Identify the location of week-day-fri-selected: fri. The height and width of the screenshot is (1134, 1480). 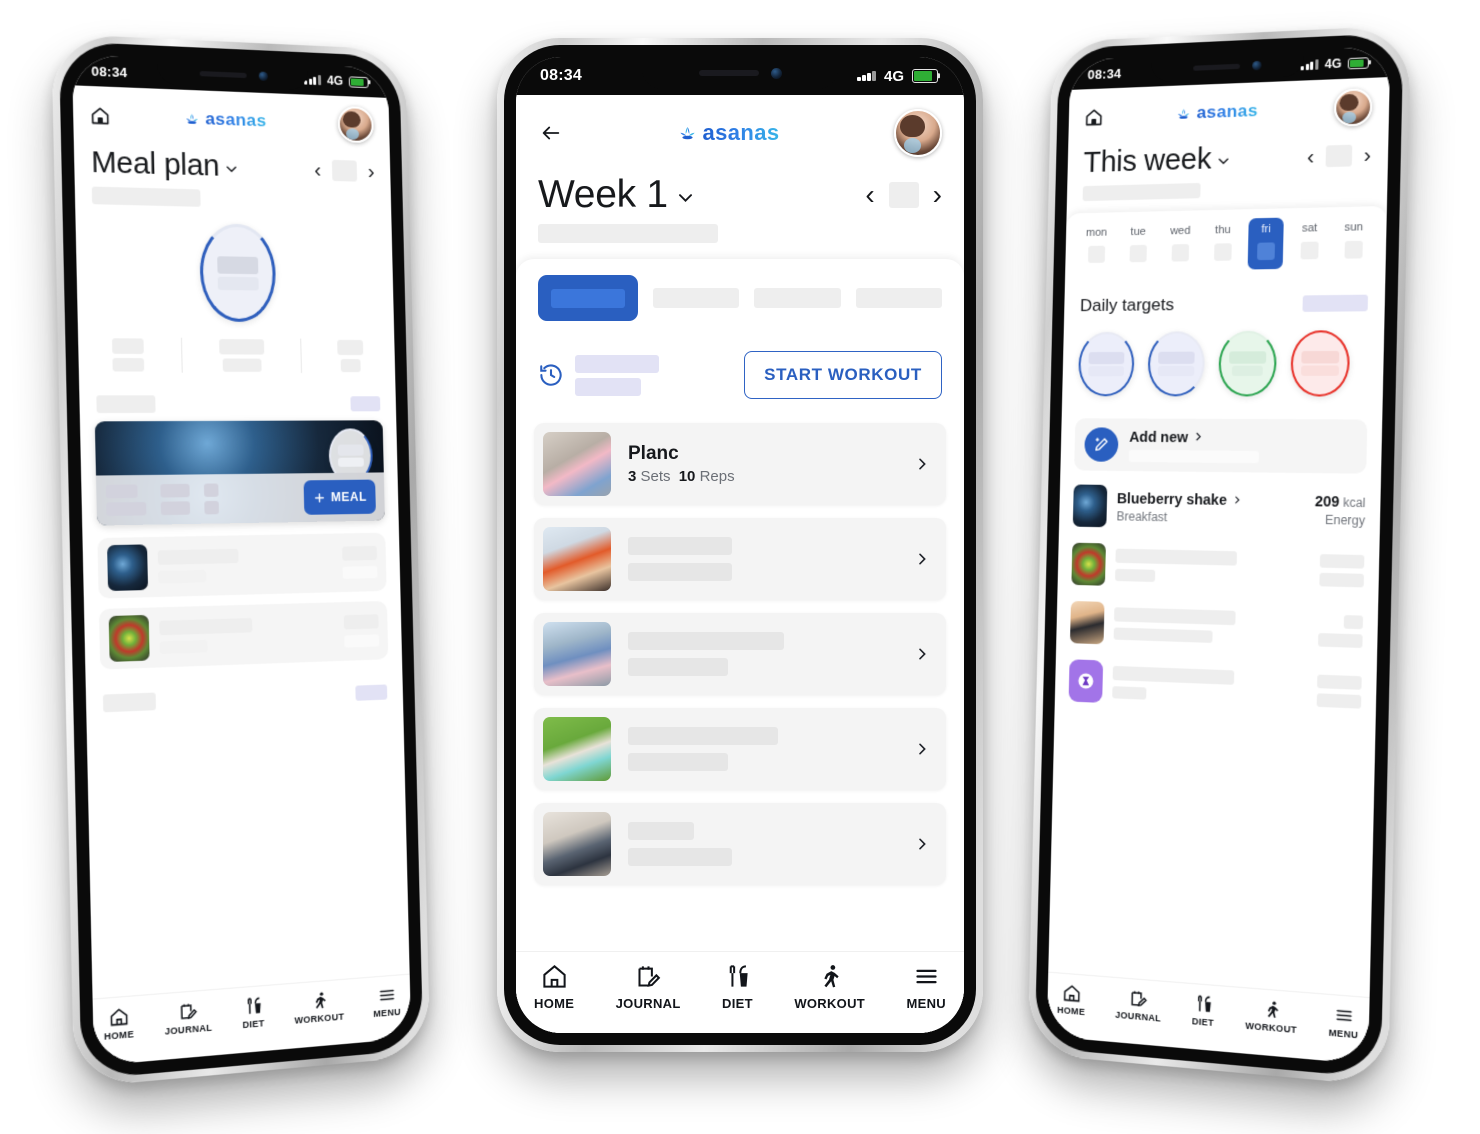
(1265, 243).